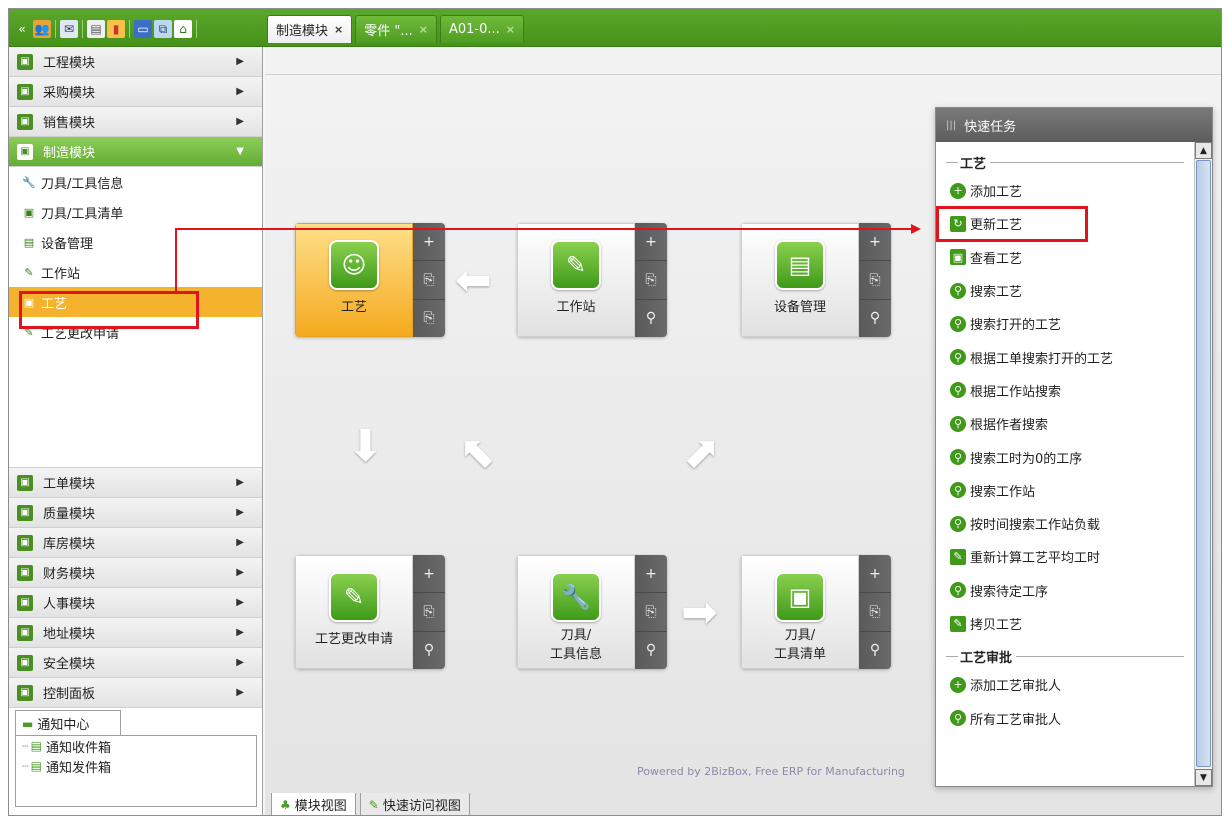 The height and width of the screenshot is (816, 1230). Describe the element at coordinates (135, 212) in the screenshot. I see `submenu-item-tool-list: ▣ 刀具/工具清单` at that location.